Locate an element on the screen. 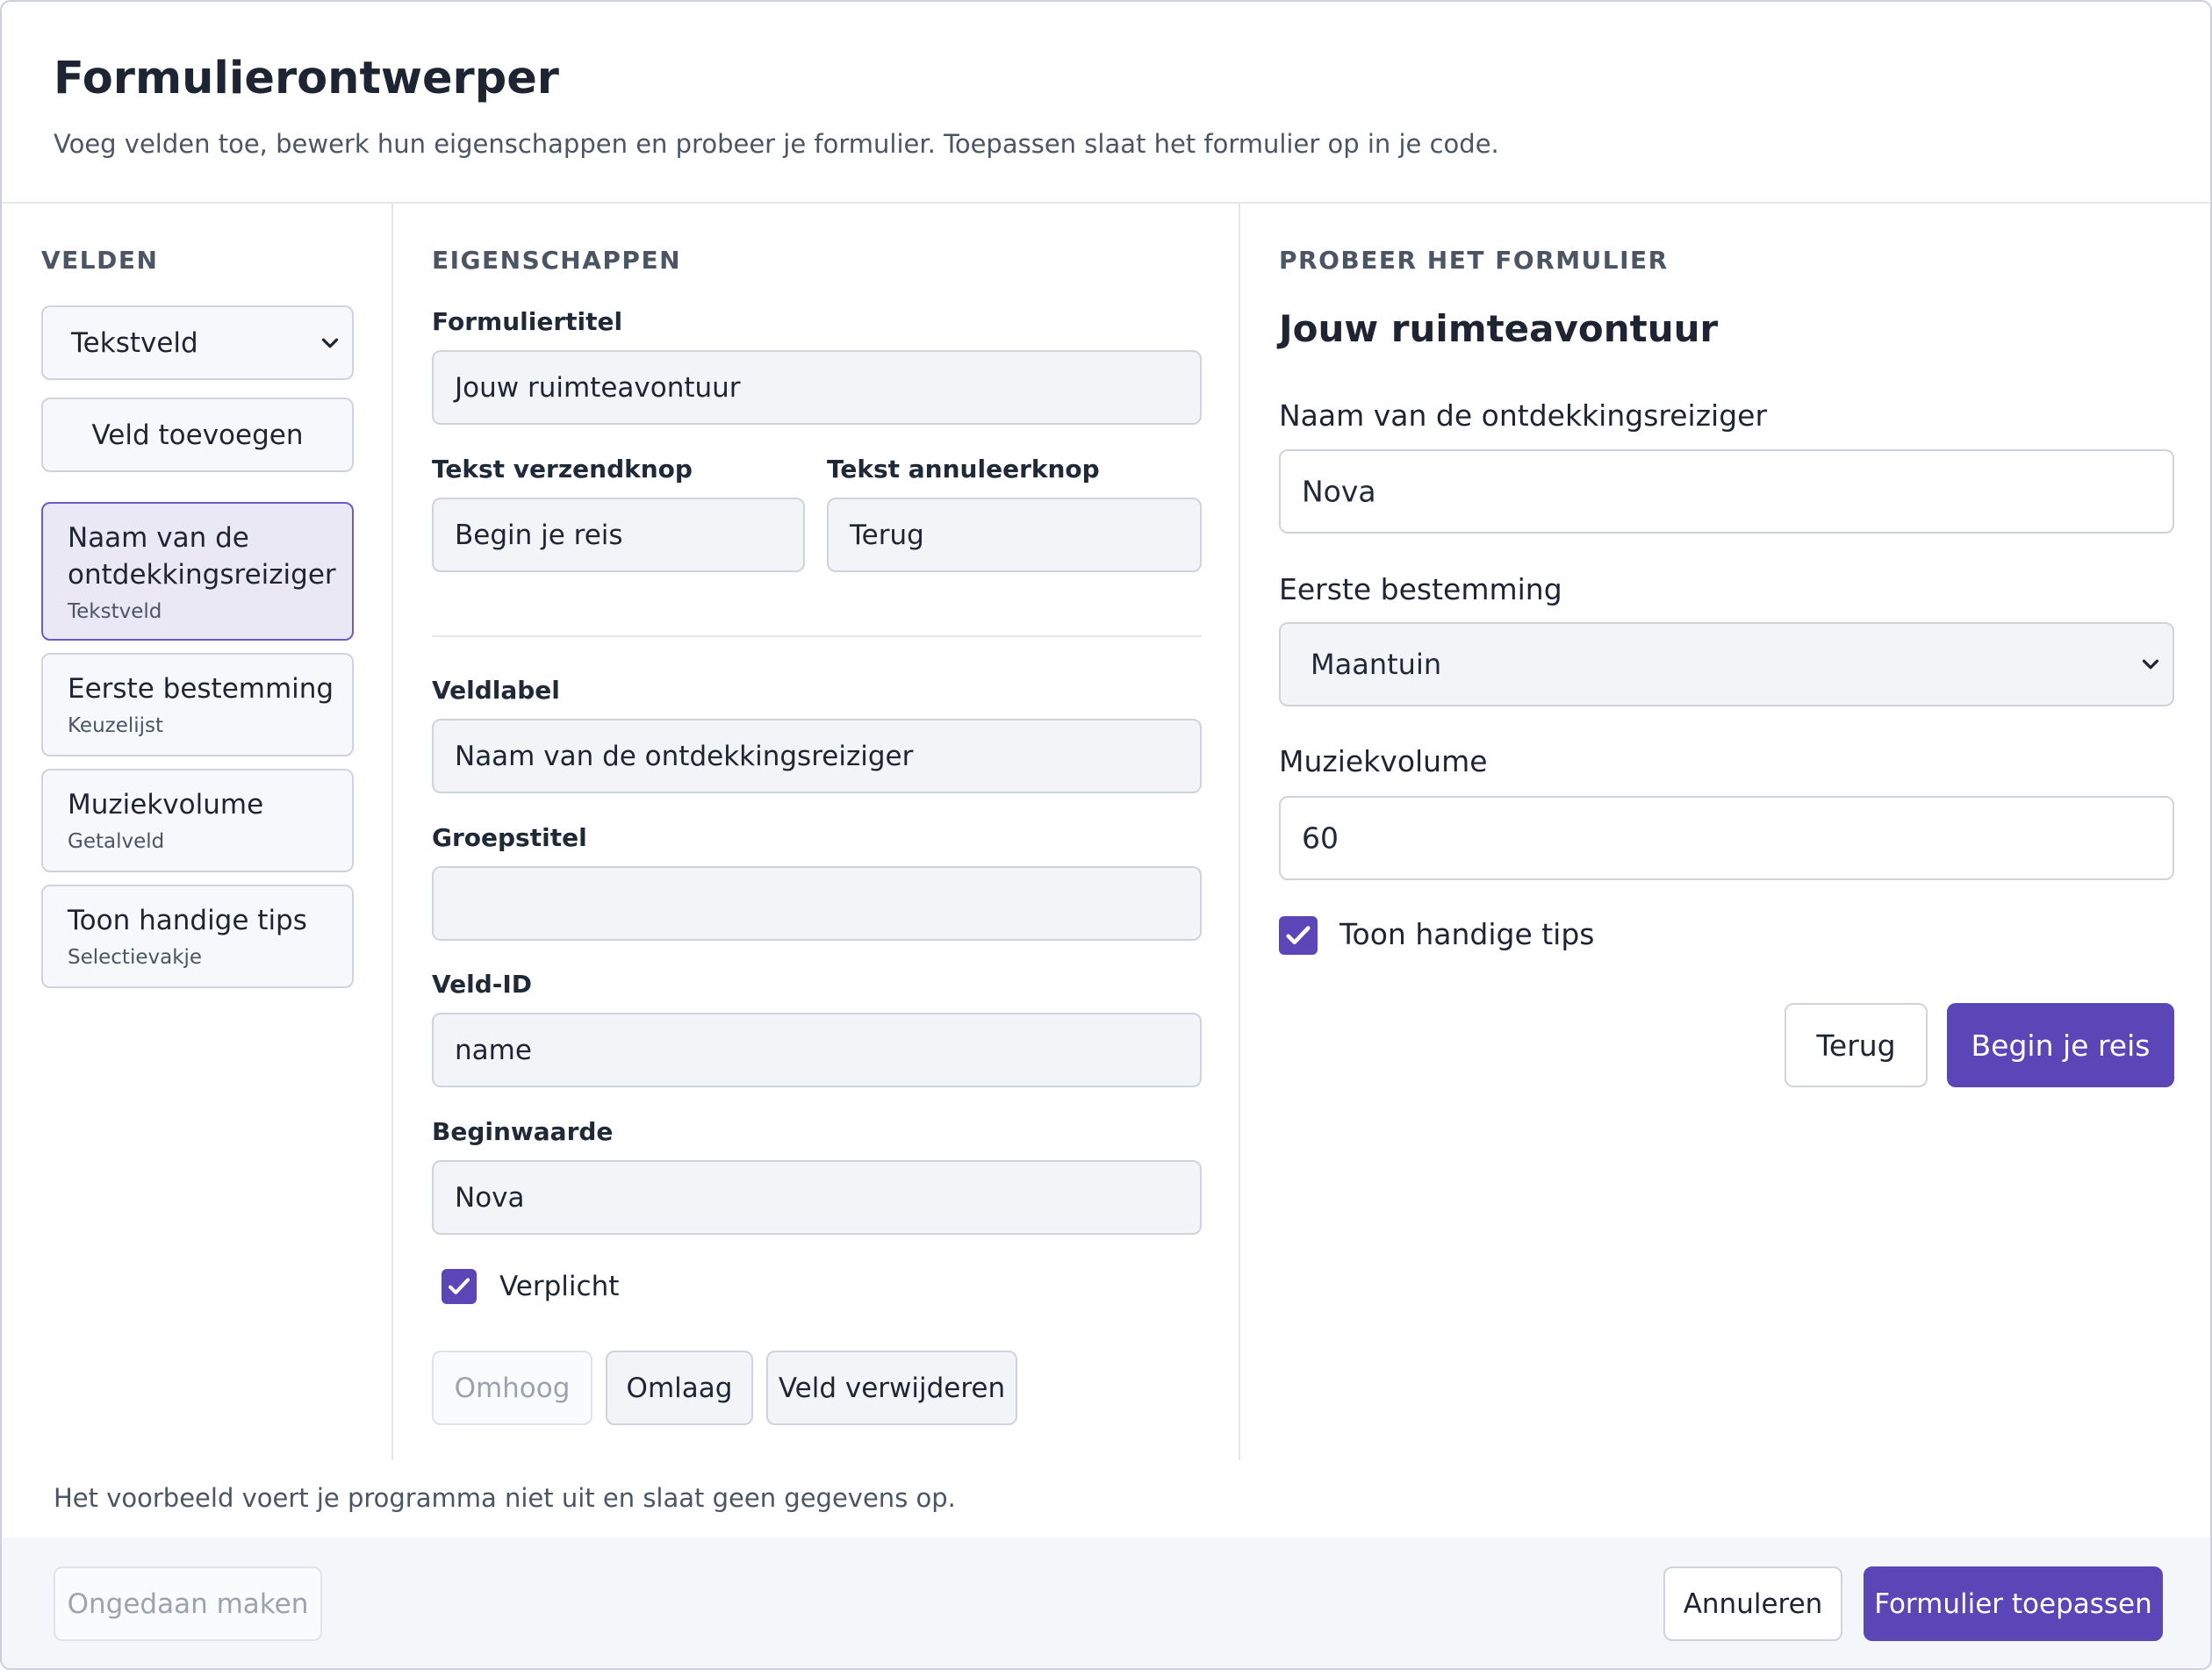 The image size is (2212, 1670). preview-submit-button-label: Begin je reis is located at coordinates (2061, 1045).